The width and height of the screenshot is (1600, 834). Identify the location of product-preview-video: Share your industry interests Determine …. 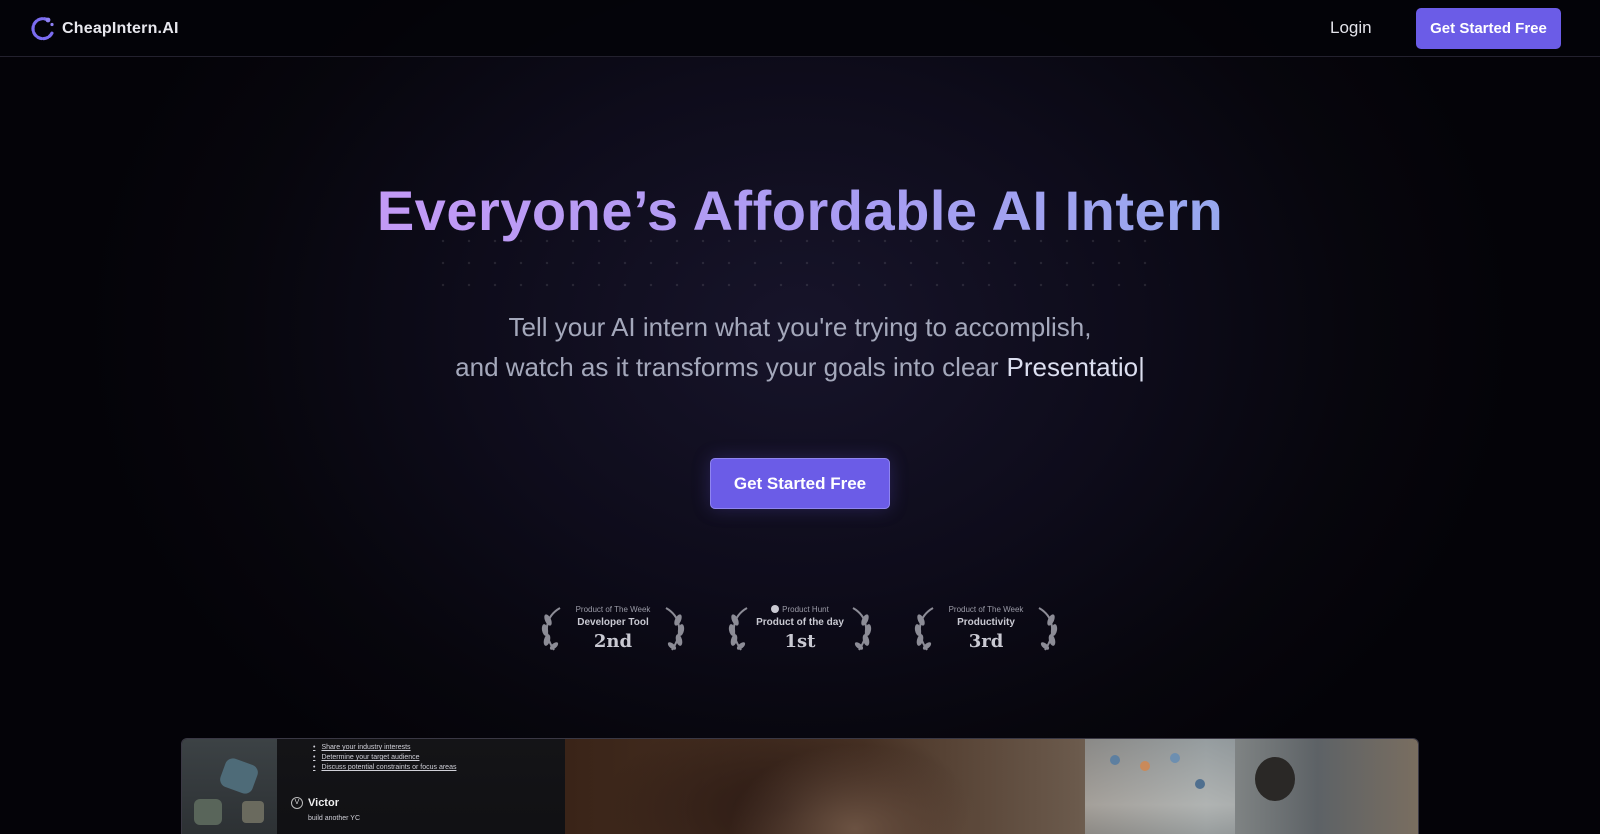
(800, 786).